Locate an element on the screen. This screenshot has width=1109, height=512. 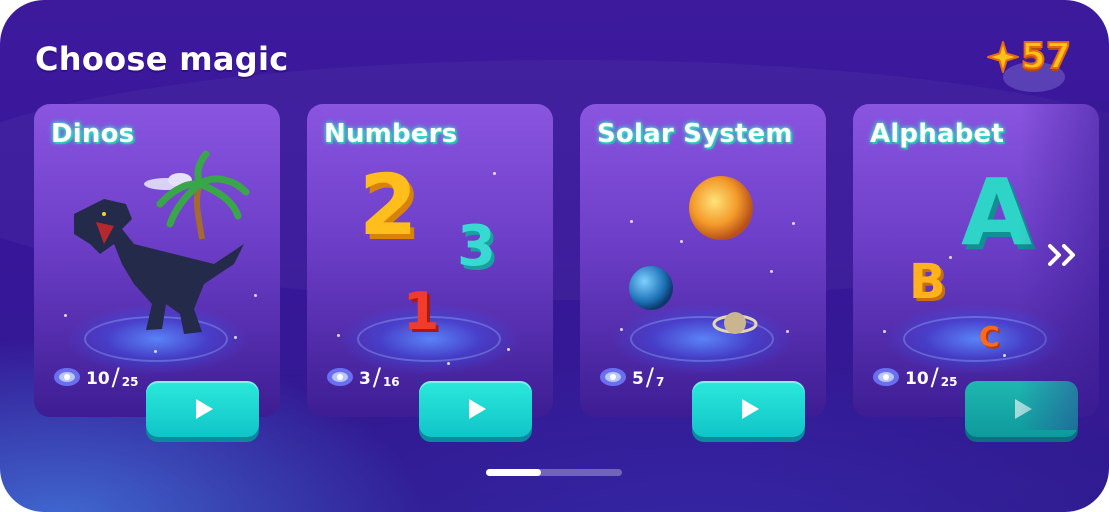
double-chevron-right-icon is located at coordinates (1064, 255).